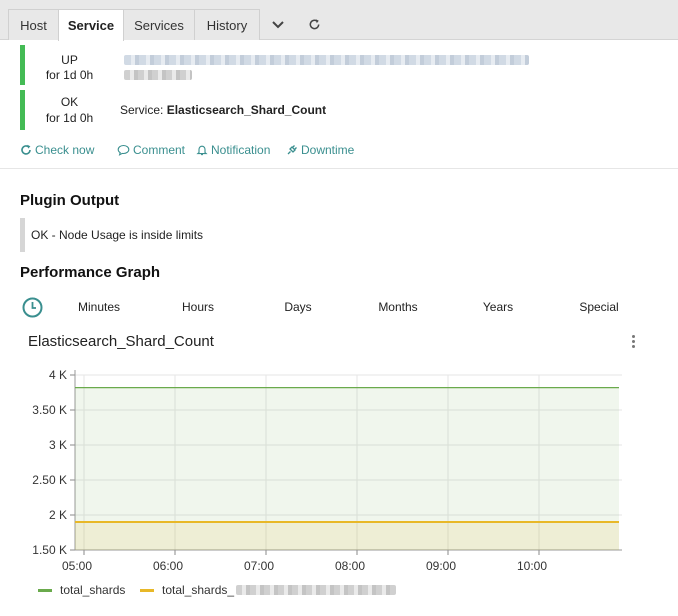  I want to click on legend-label: total_shards, so click(93, 590).